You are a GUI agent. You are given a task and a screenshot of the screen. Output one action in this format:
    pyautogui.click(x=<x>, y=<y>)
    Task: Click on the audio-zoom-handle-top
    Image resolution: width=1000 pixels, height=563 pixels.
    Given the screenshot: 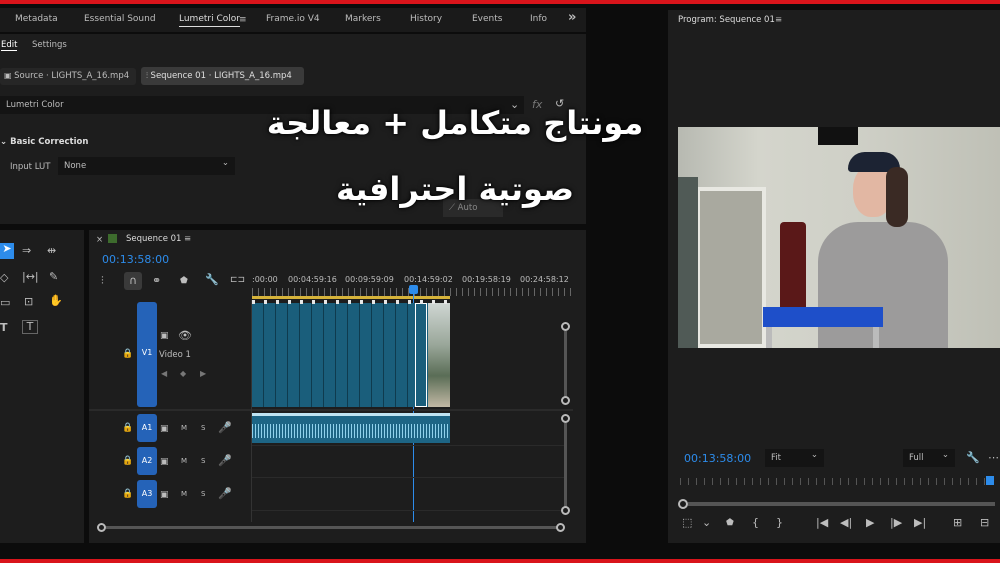 What is the action you would take?
    pyautogui.click(x=565, y=418)
    